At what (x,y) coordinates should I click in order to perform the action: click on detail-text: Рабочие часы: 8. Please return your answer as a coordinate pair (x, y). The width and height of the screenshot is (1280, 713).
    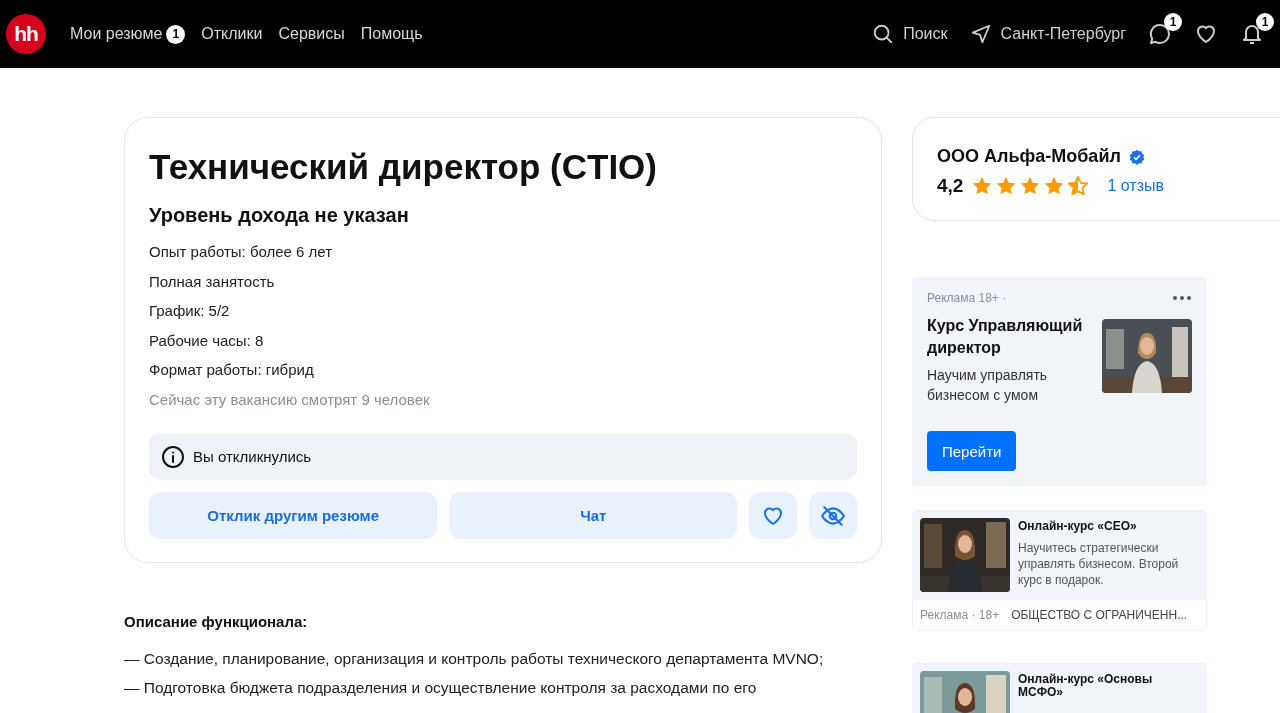
    Looking at the image, I should click on (207, 340).